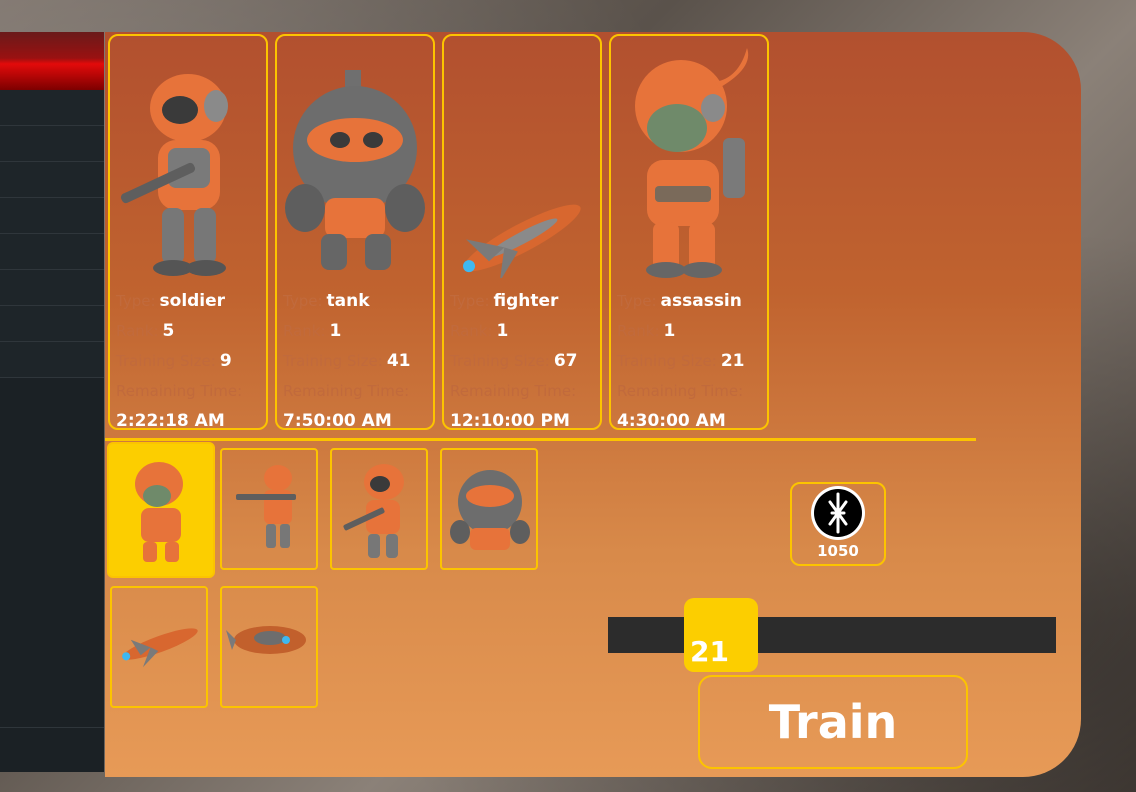 The image size is (1136, 792). Describe the element at coordinates (838, 551) in the screenshot. I see `resource-amount: 1050` at that location.